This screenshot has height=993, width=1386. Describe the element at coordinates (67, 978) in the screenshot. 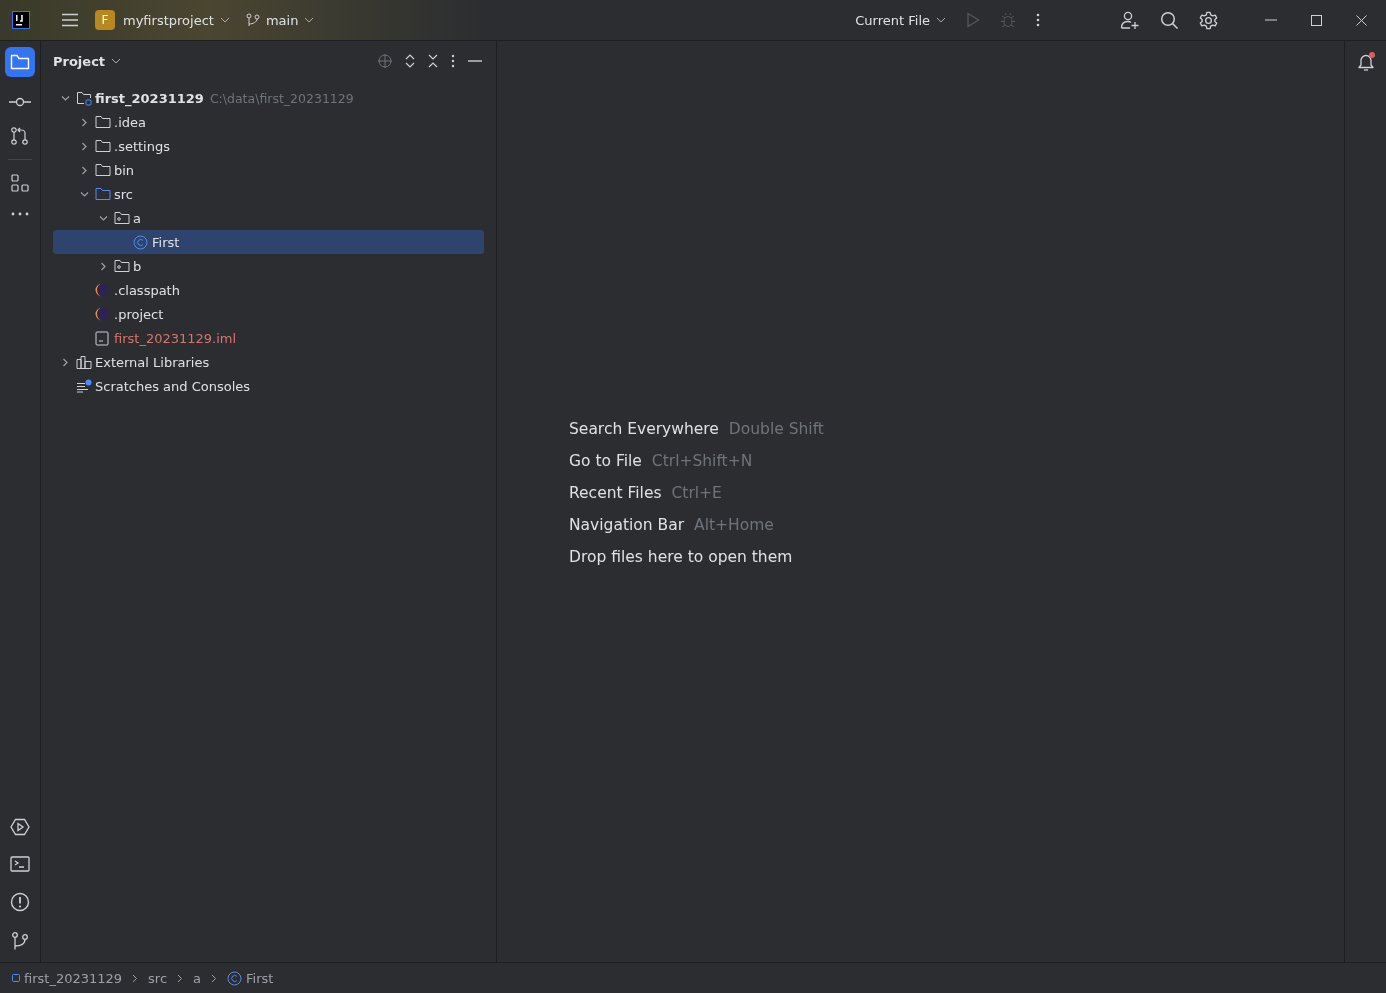

I see `breadcrumb: first_20231129` at that location.